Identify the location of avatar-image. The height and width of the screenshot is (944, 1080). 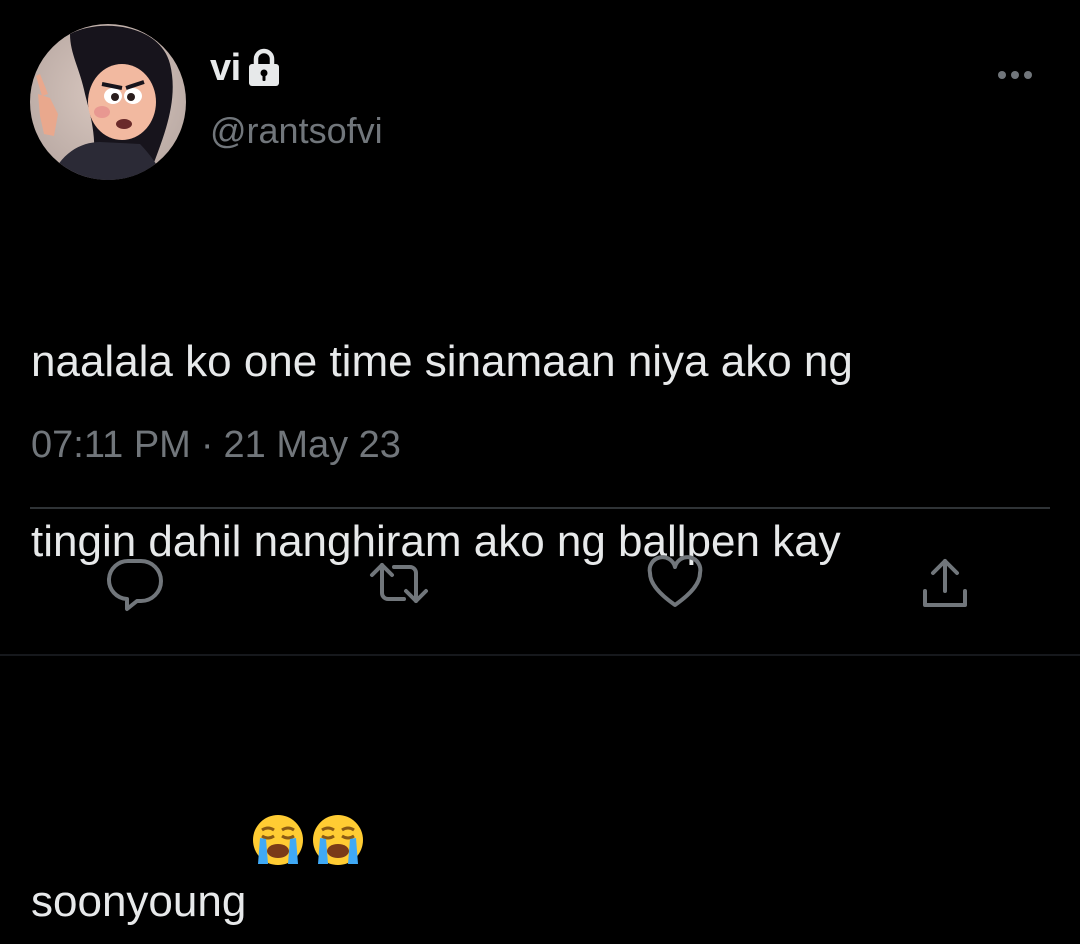
(108, 102).